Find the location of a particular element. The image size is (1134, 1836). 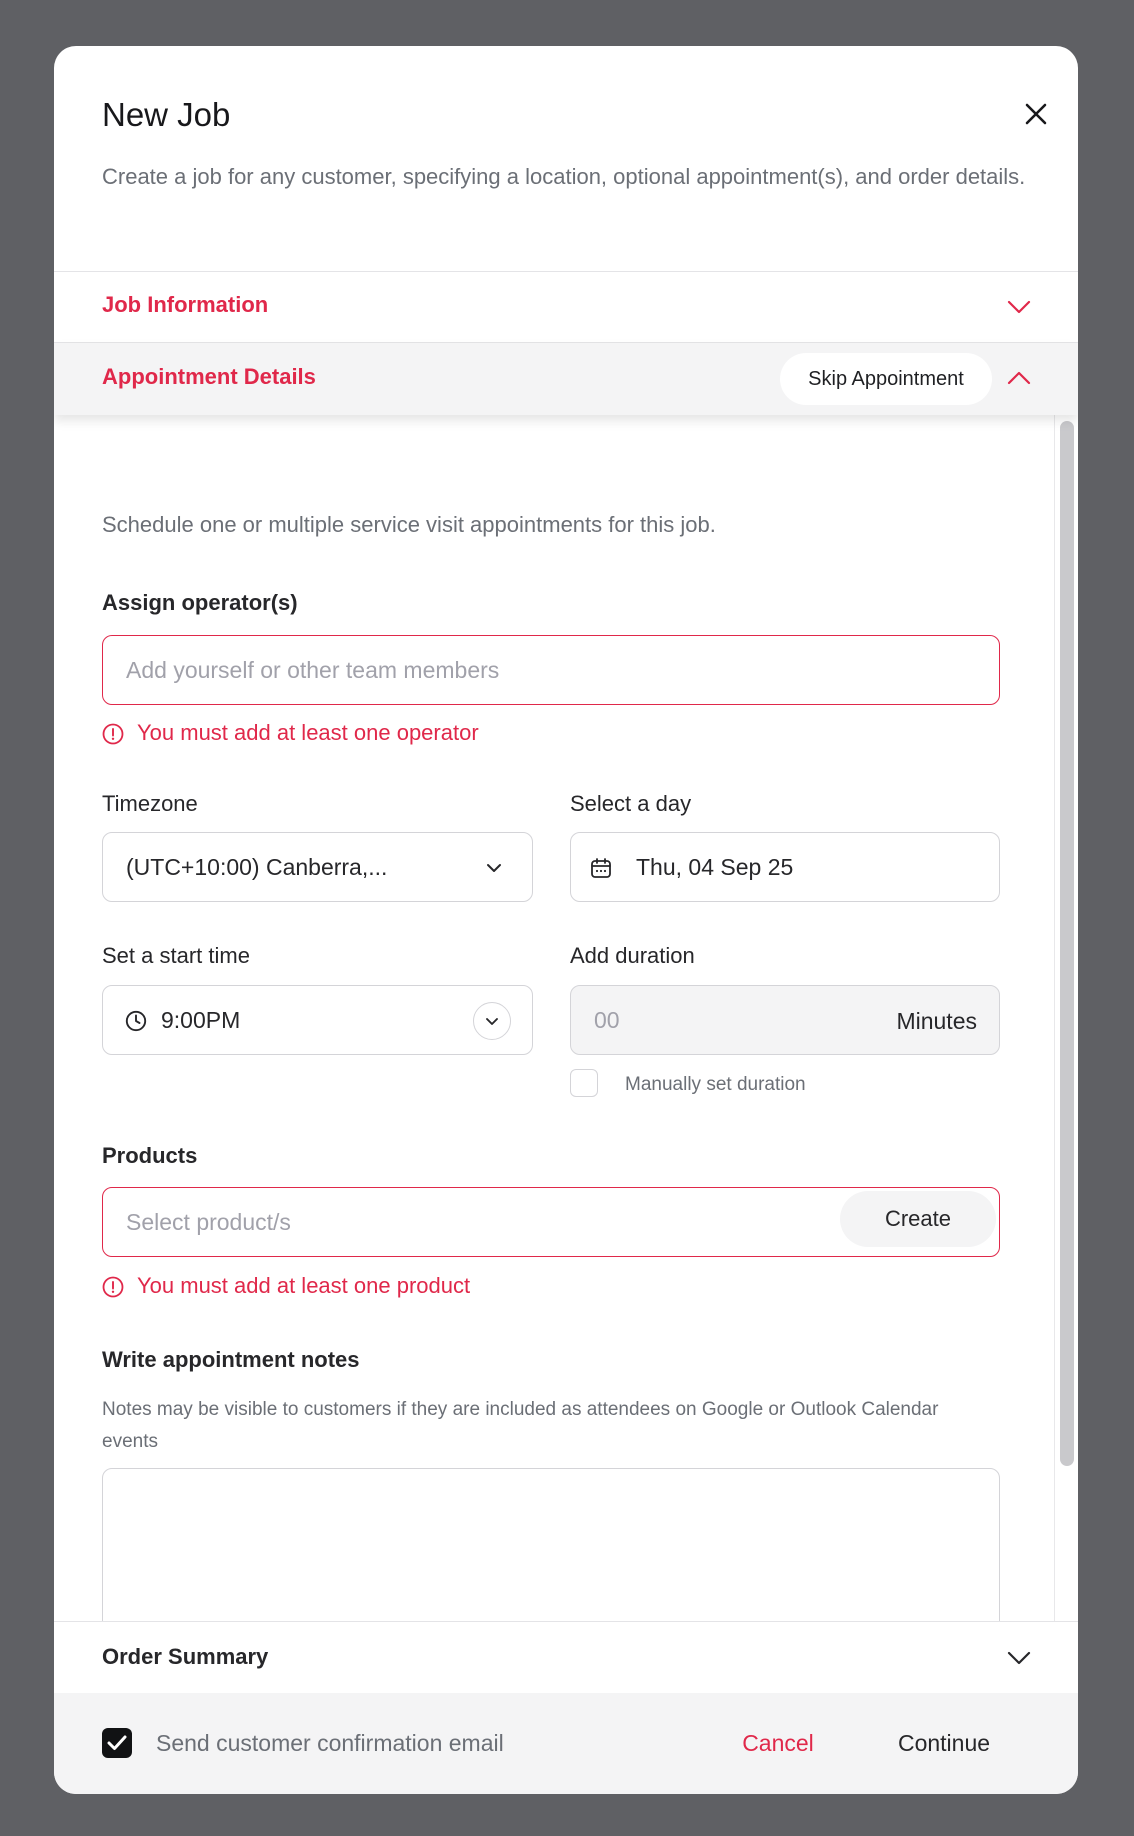

start-time-dropdown-button is located at coordinates (492, 1021).